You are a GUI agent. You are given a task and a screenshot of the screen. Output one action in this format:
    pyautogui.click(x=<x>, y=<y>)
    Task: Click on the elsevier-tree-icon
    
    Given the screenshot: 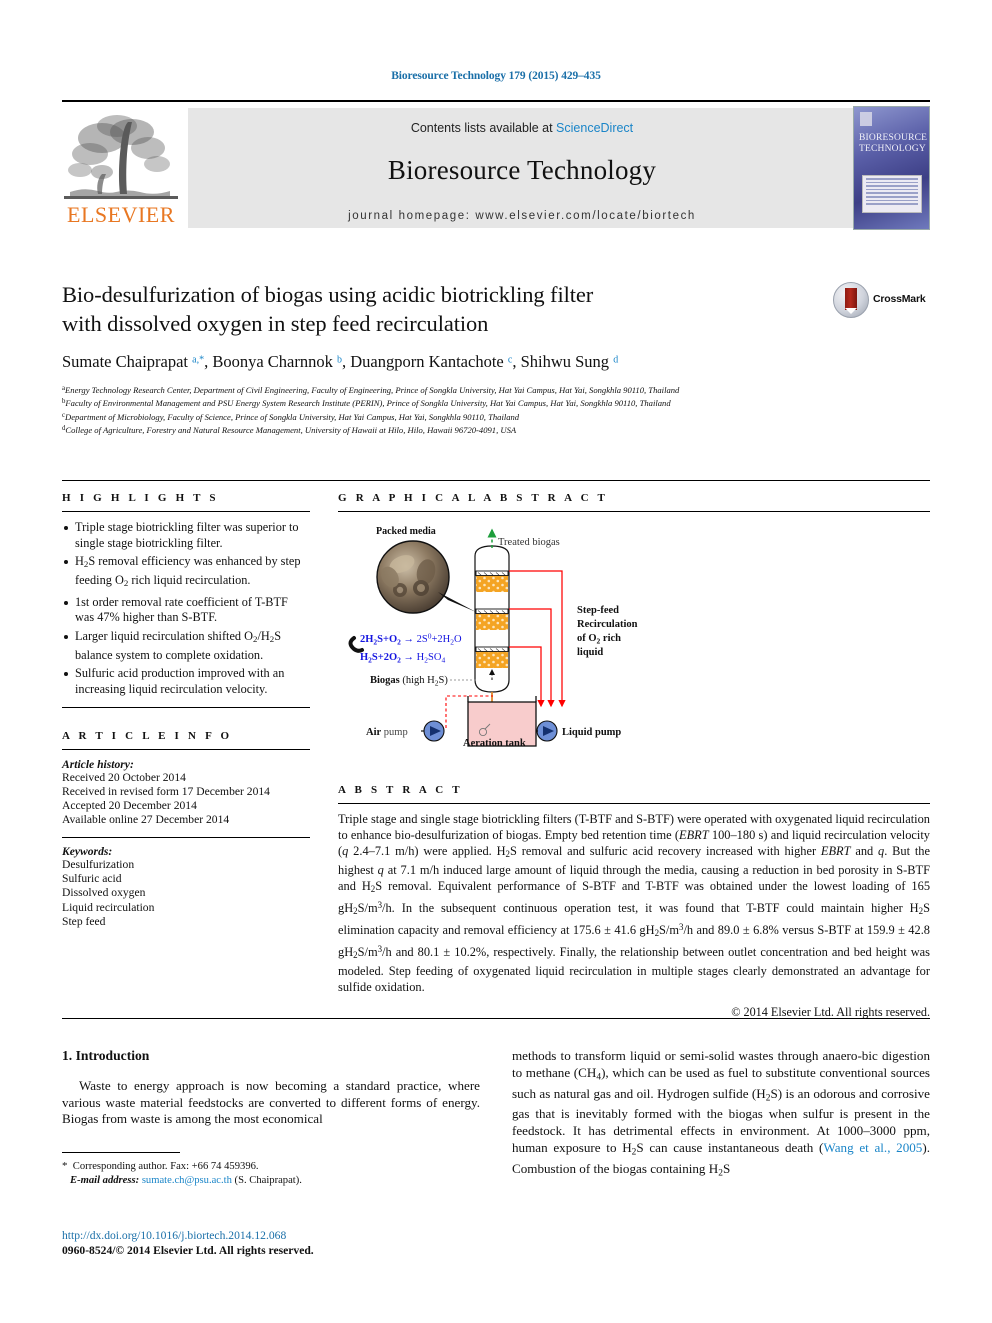 What is the action you would take?
    pyautogui.click(x=121, y=157)
    